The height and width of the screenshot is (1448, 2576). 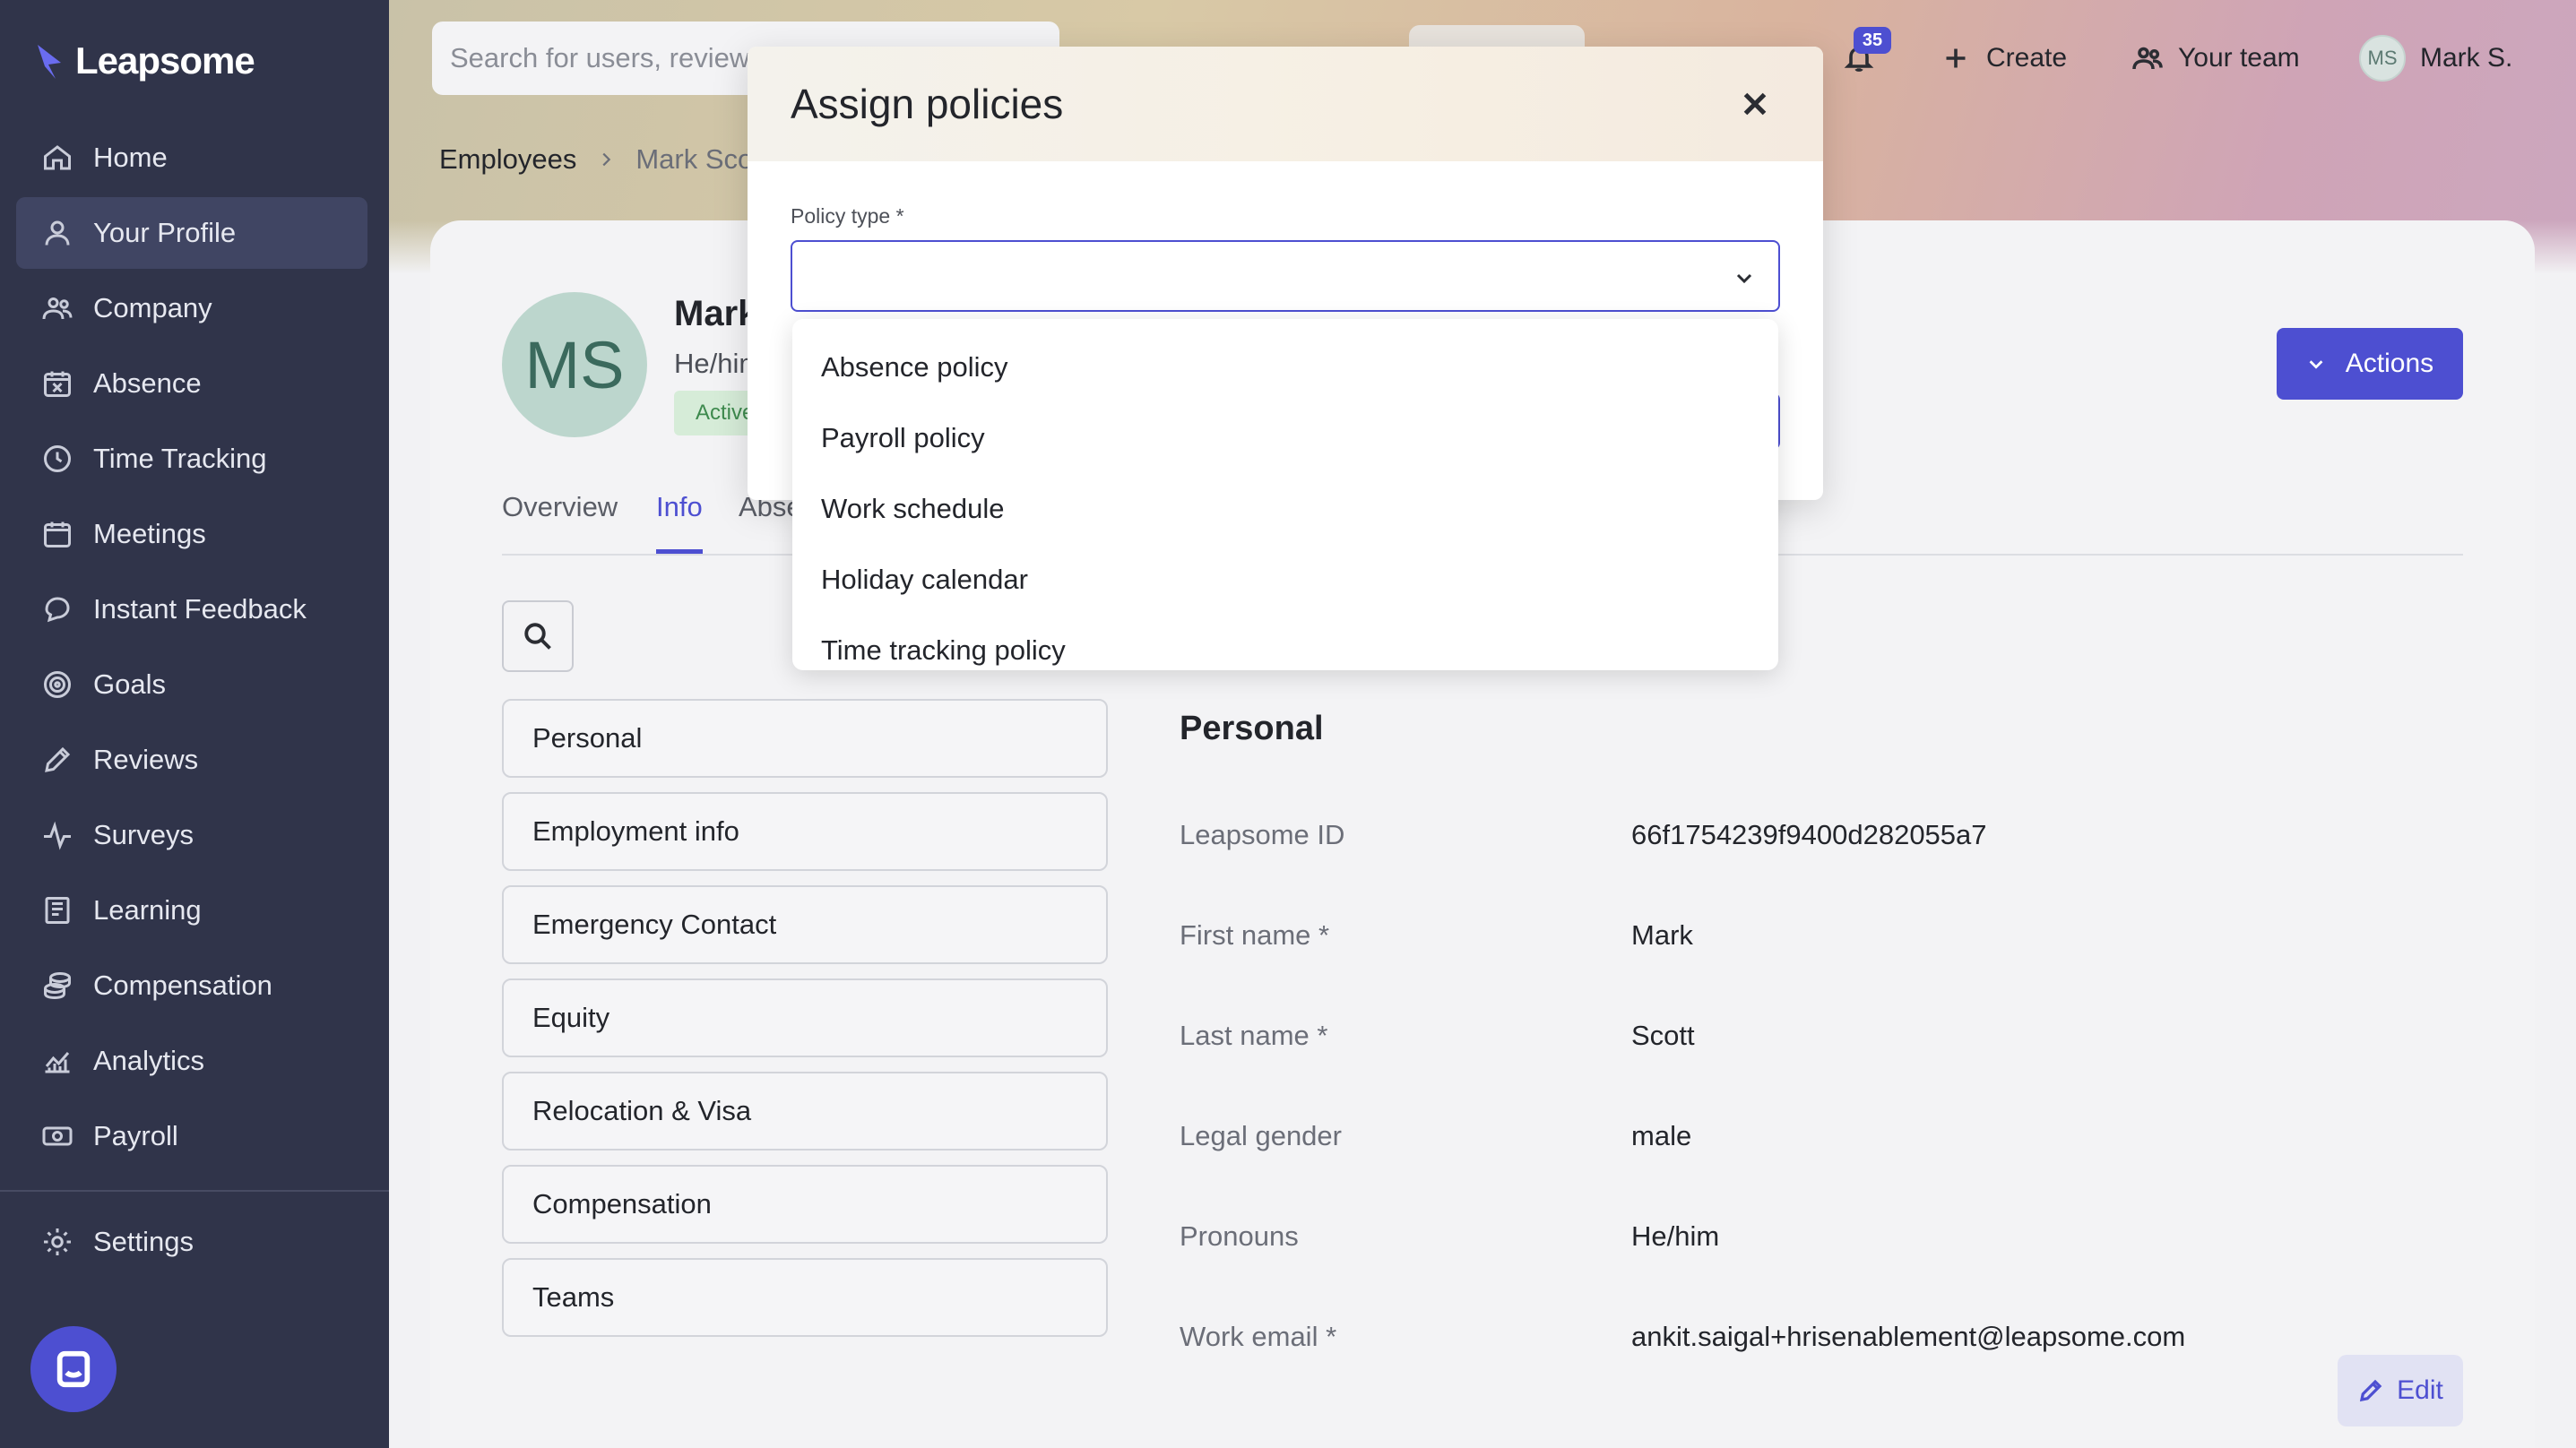 What do you see at coordinates (147, 910) in the screenshot?
I see `sidebar-item-label: Learning` at bounding box center [147, 910].